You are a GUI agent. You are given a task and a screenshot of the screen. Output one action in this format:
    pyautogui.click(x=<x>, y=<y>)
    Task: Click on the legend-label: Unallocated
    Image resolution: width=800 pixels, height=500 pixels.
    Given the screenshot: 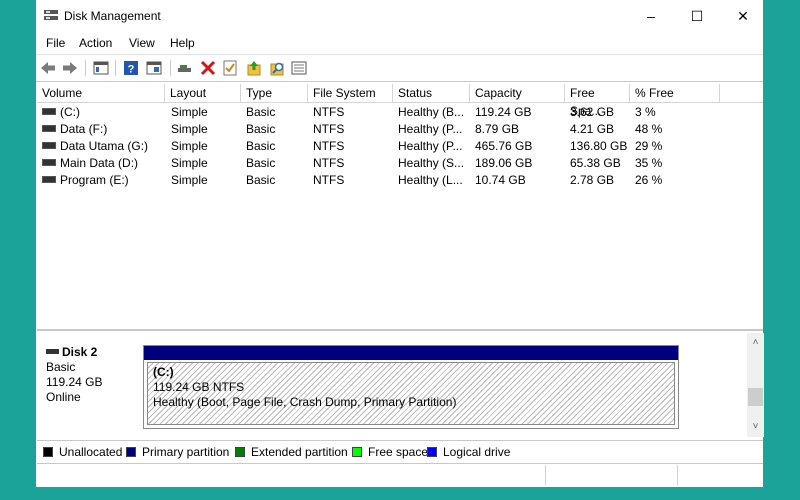 What is the action you would take?
    pyautogui.click(x=91, y=452)
    